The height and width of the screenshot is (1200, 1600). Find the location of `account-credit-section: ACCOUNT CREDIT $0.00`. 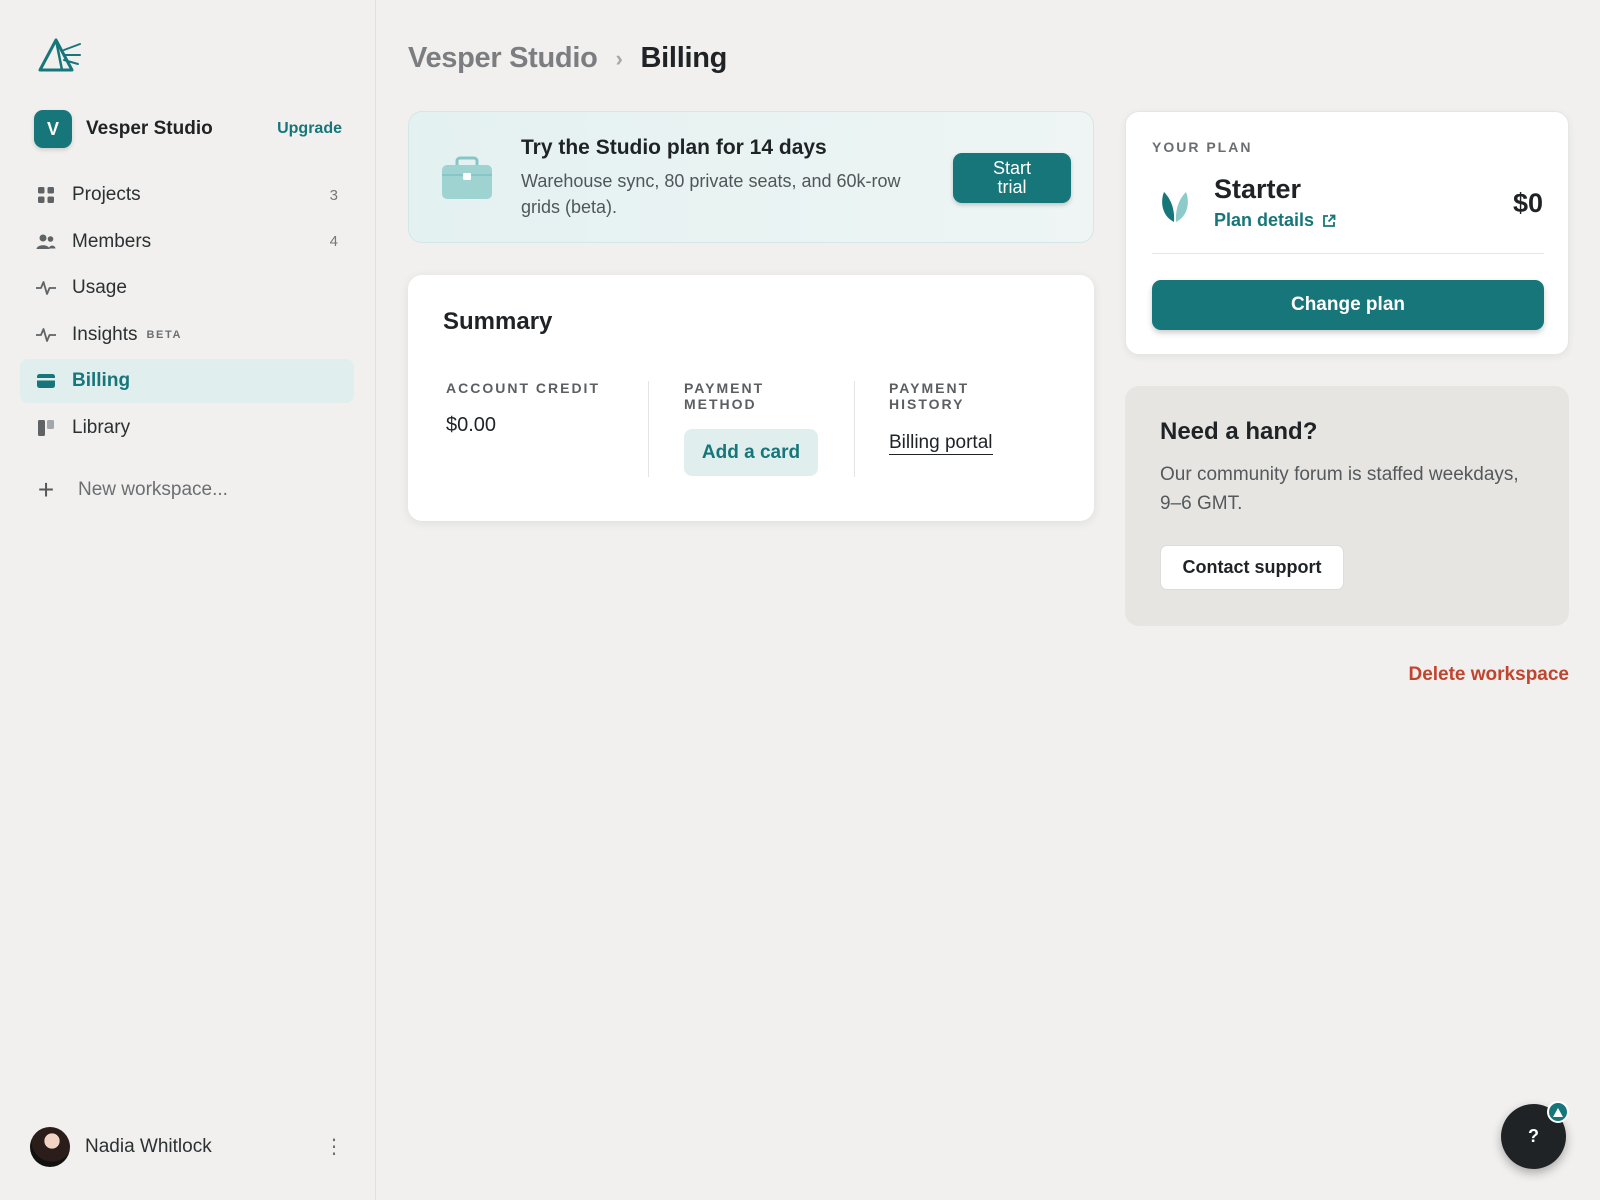

account-credit-section: ACCOUNT CREDIT $0.00 is located at coordinates (546, 408).